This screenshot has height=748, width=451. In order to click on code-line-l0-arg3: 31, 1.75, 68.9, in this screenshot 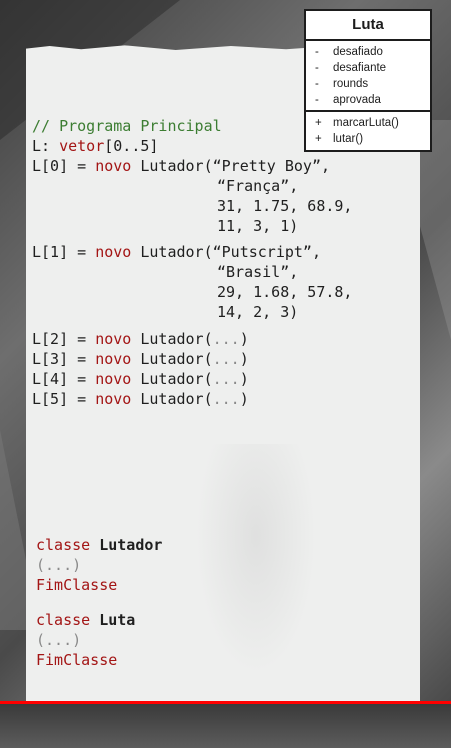, I will do `click(284, 207)`.